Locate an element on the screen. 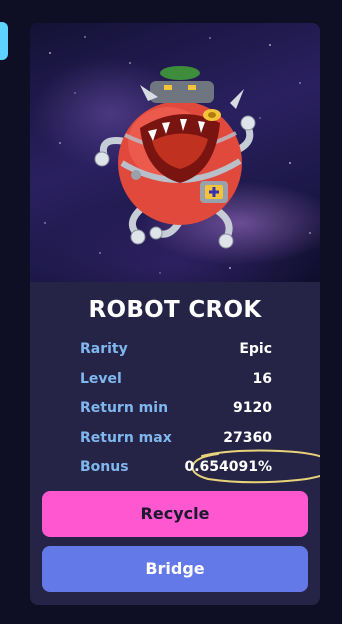  stat-value: 27360 is located at coordinates (247, 437).